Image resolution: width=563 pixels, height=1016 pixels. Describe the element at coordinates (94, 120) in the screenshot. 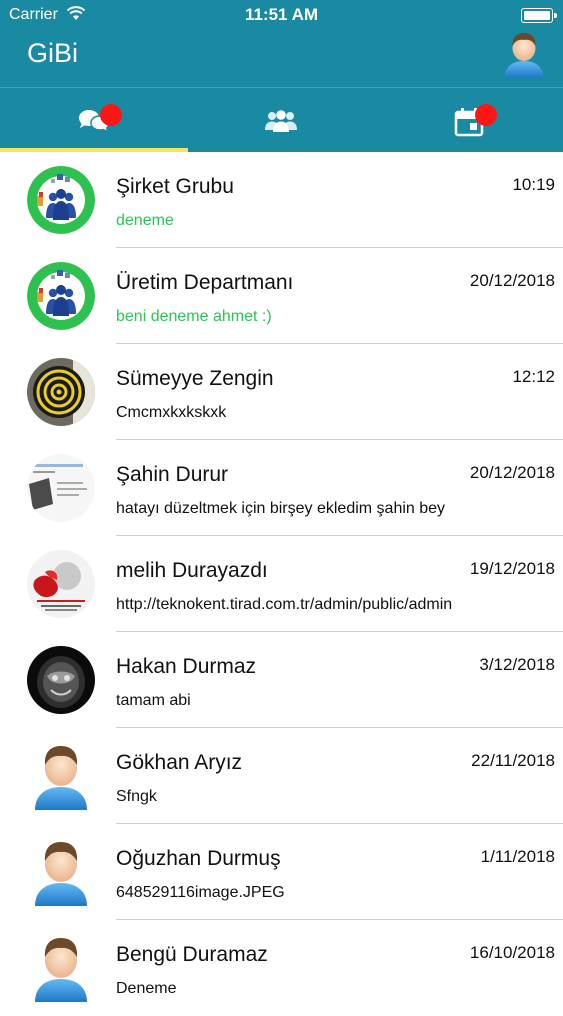

I see `tab-chats` at that location.